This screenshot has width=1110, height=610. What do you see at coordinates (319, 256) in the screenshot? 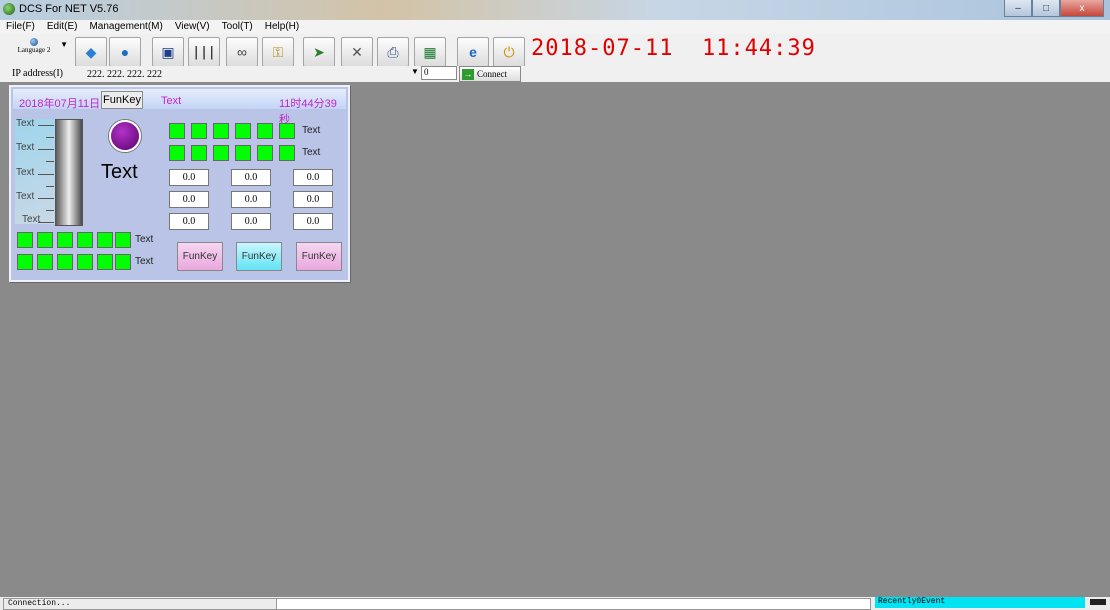
I see `funkey-button-3: FunKey` at bounding box center [319, 256].